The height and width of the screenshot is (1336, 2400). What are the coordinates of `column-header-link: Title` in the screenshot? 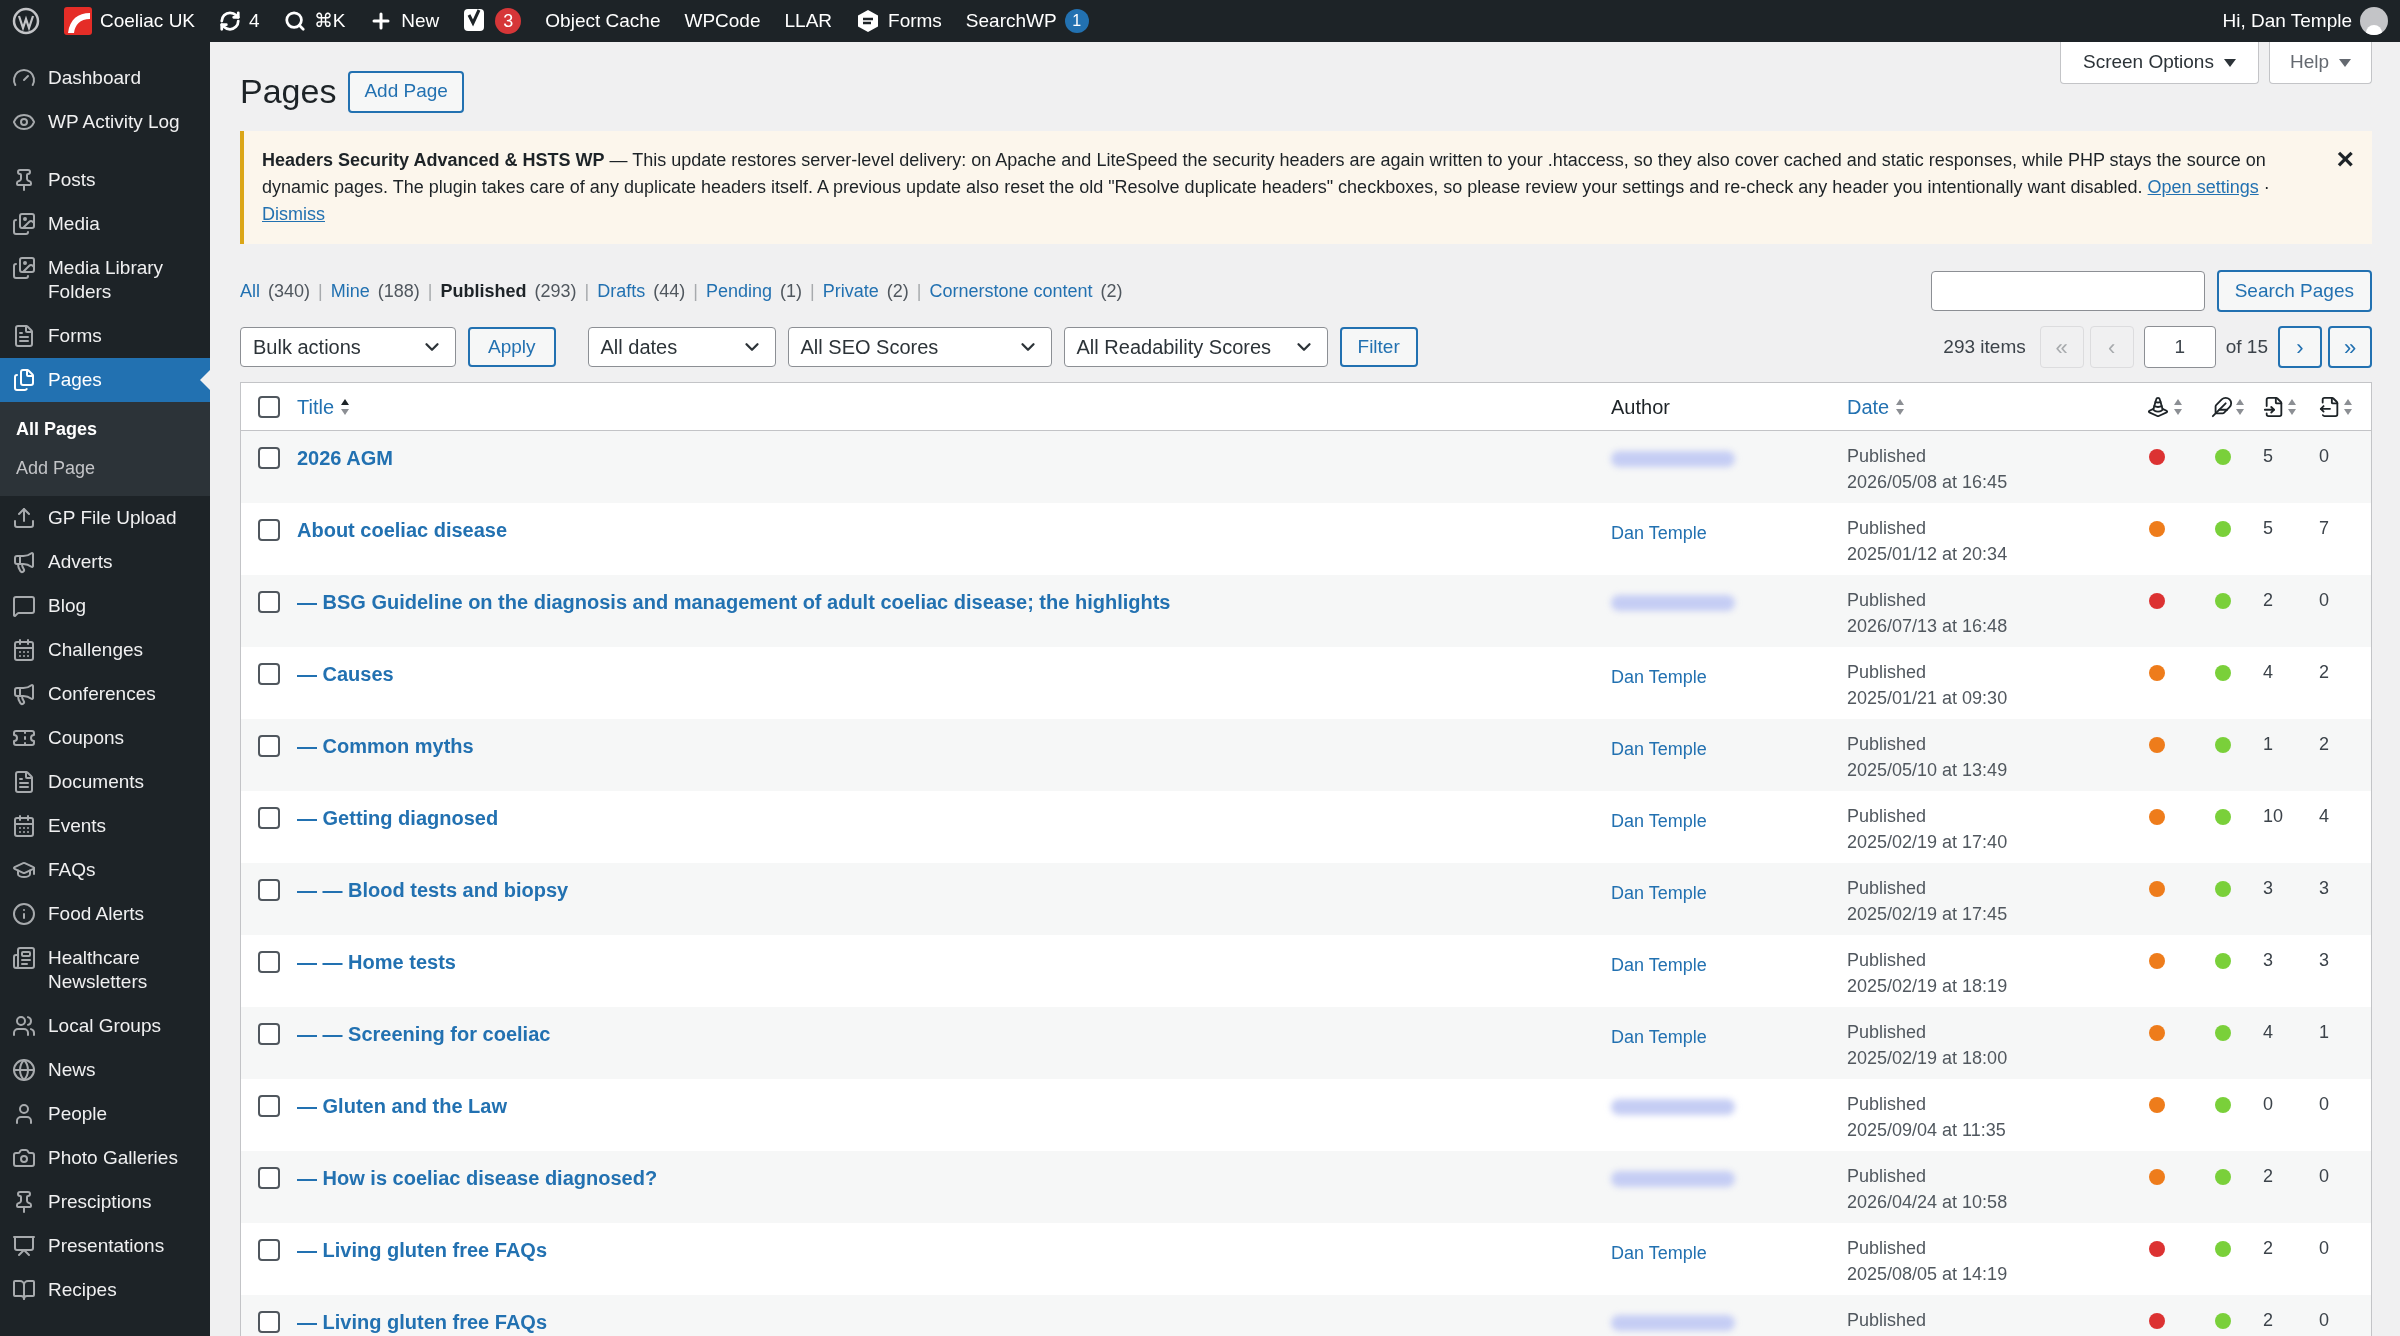 It's located at (316, 406).